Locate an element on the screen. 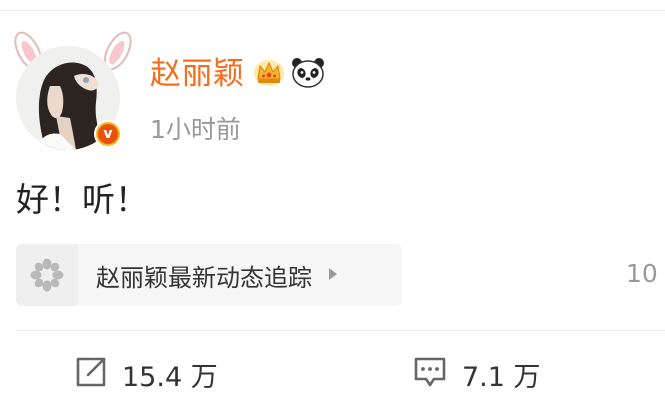  comment-button: 7.1 万 is located at coordinates (476, 374).